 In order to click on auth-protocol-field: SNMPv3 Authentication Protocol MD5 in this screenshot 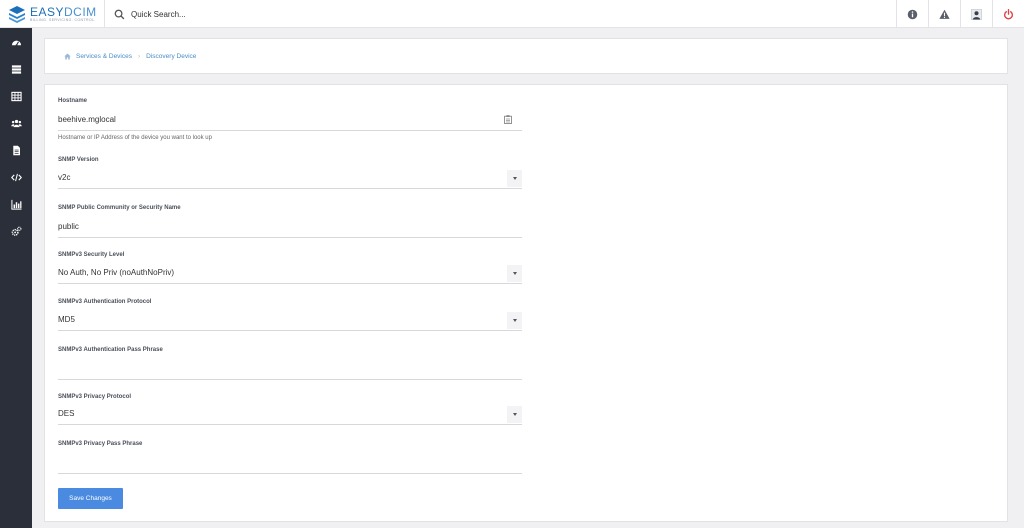, I will do `click(290, 315)`.